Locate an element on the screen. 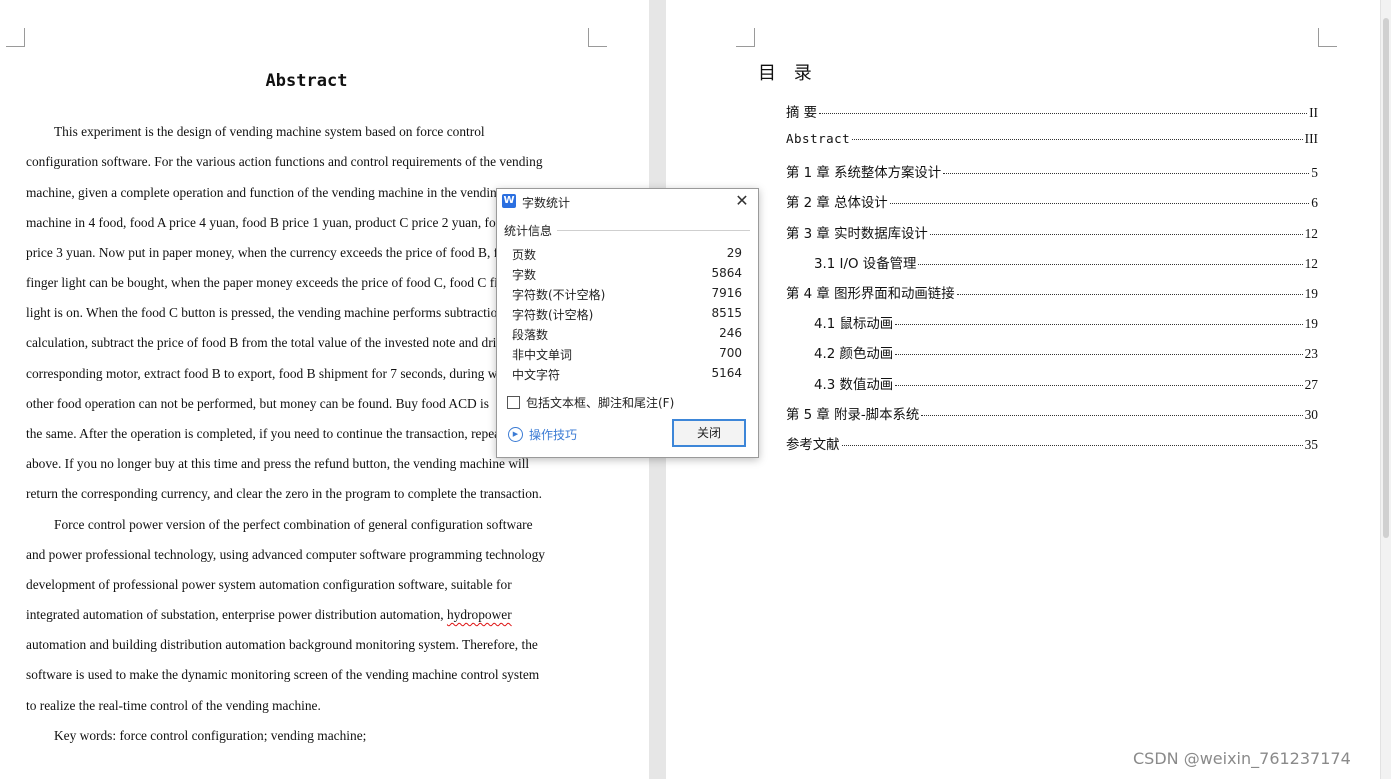 The height and width of the screenshot is (779, 1391). toc-entry-page: 23 is located at coordinates (1311, 353).